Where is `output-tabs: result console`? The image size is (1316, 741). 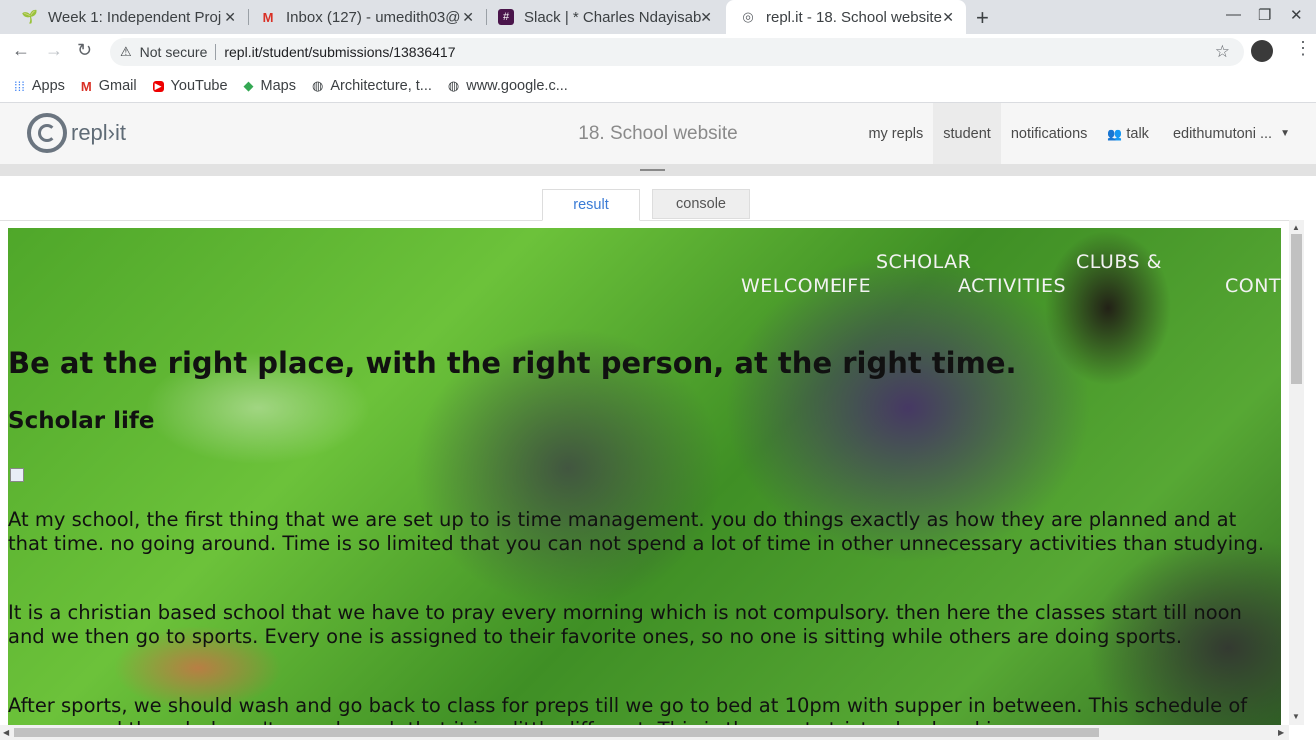 output-tabs: result console is located at coordinates (652, 198).